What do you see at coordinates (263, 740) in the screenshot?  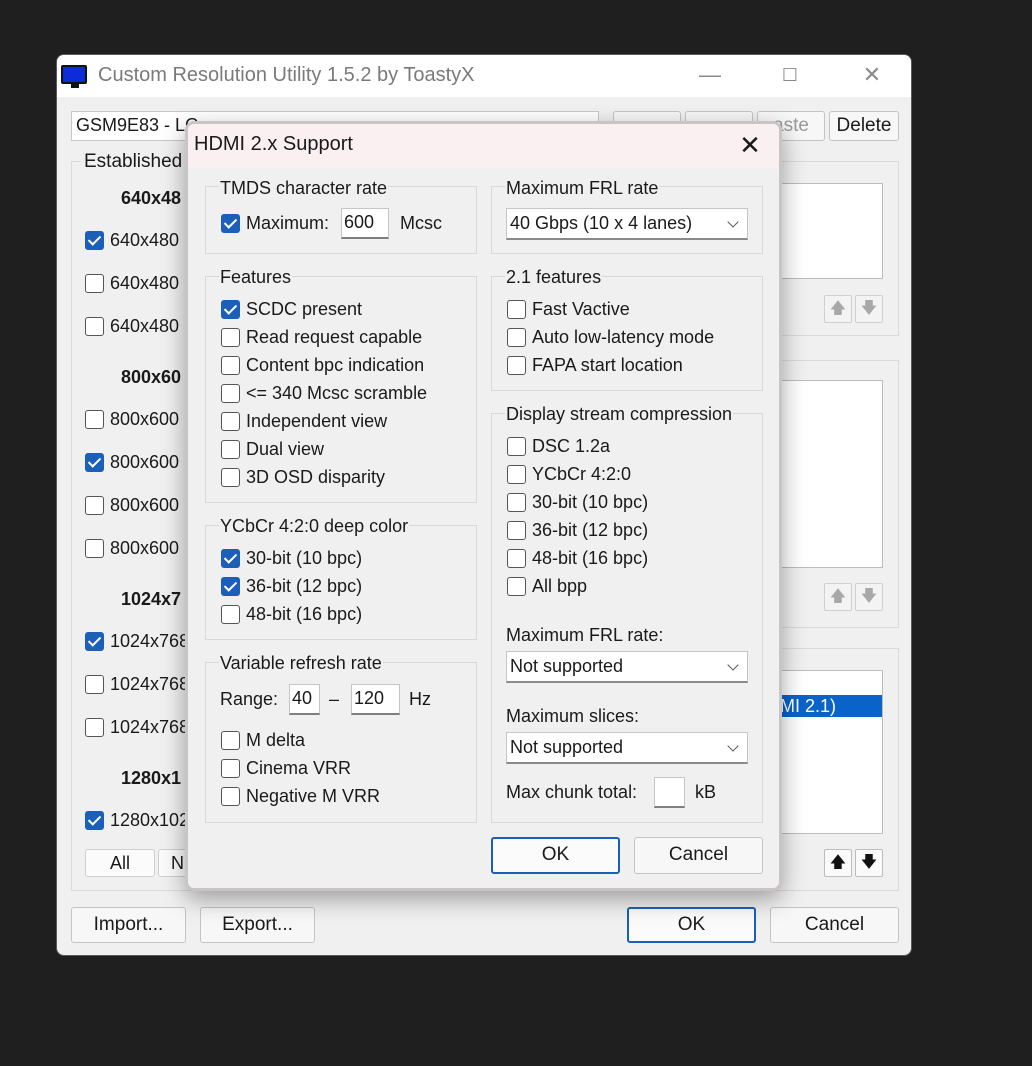 I see `vrr-m-delta: M delta` at bounding box center [263, 740].